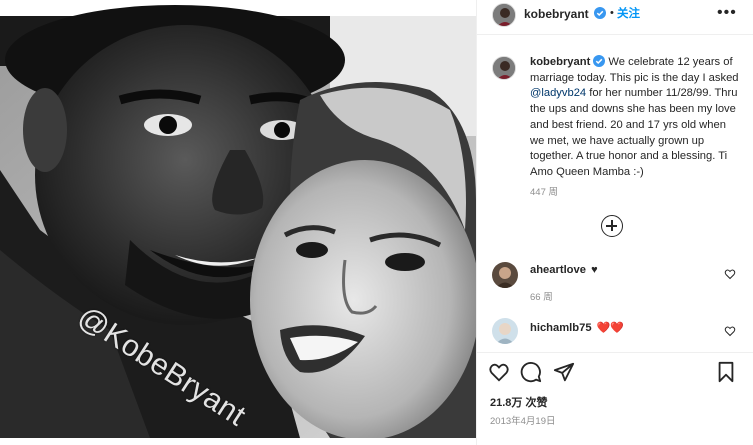  I want to click on post-author-username: kobebryant, so click(556, 14).